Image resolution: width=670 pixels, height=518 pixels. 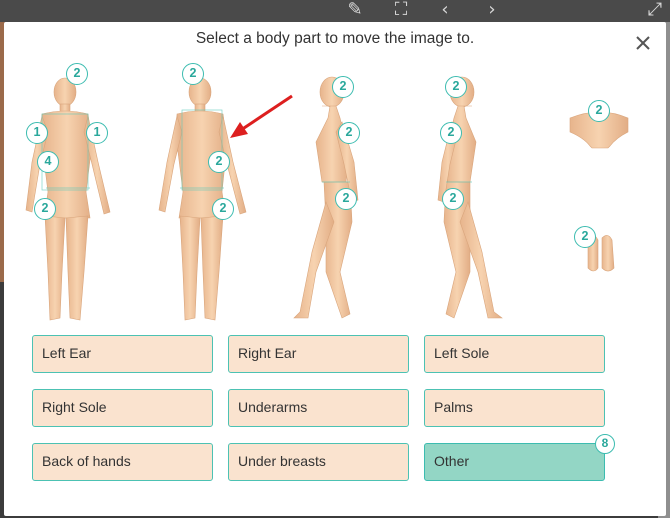 I want to click on badge-back-arm: 2, so click(x=219, y=162).